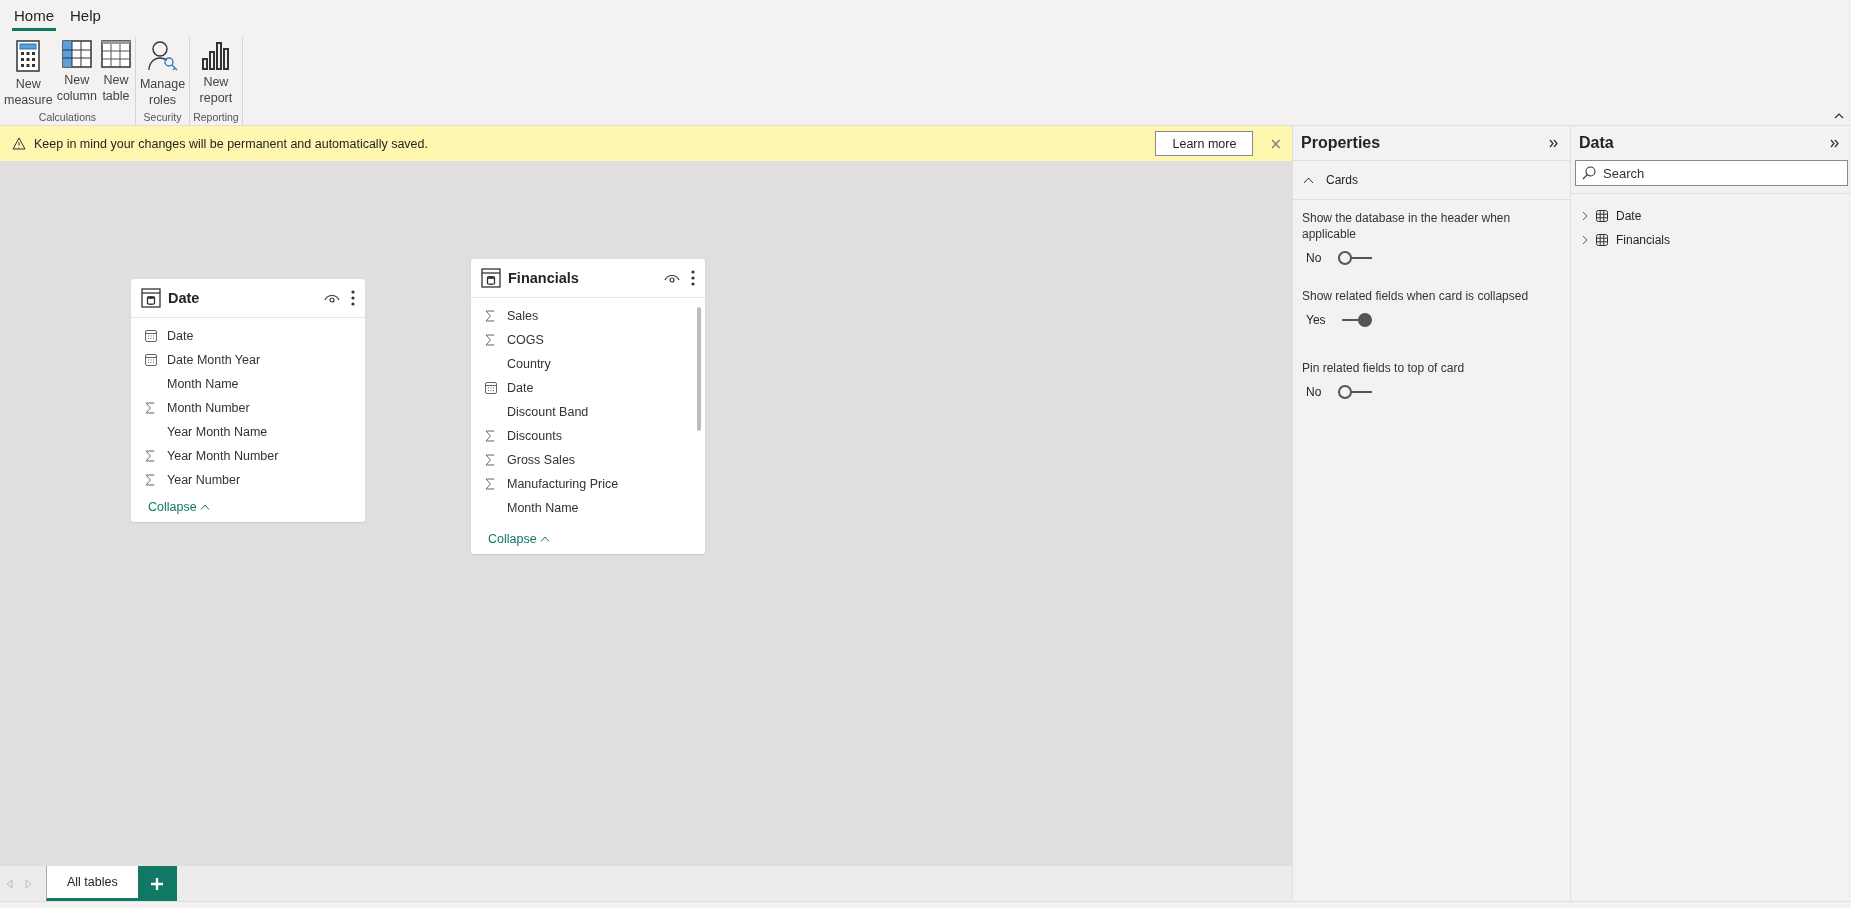 The height and width of the screenshot is (908, 1851). What do you see at coordinates (184, 298) in the screenshot?
I see `card-title: Date` at bounding box center [184, 298].